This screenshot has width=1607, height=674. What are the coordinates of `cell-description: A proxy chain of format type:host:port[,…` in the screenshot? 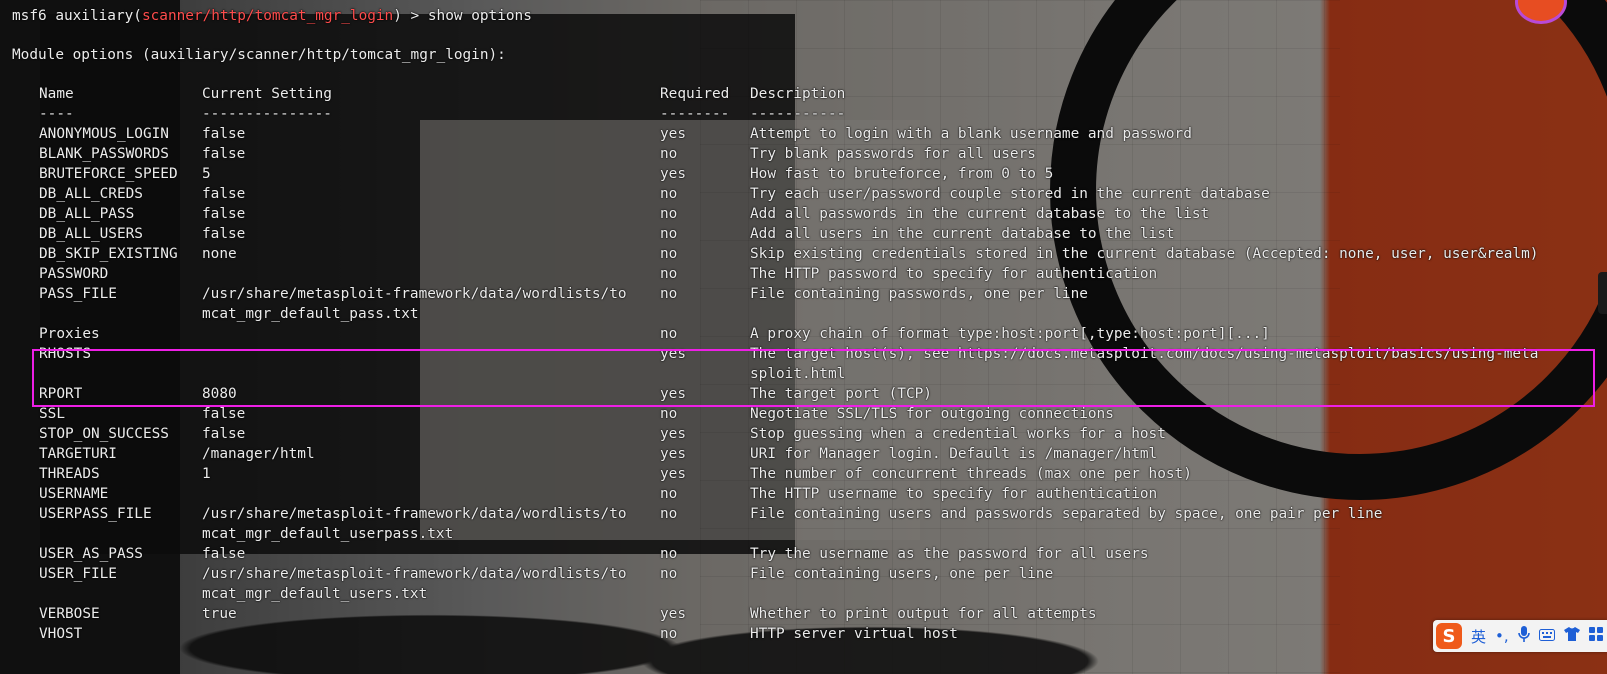 It's located at (1010, 334).